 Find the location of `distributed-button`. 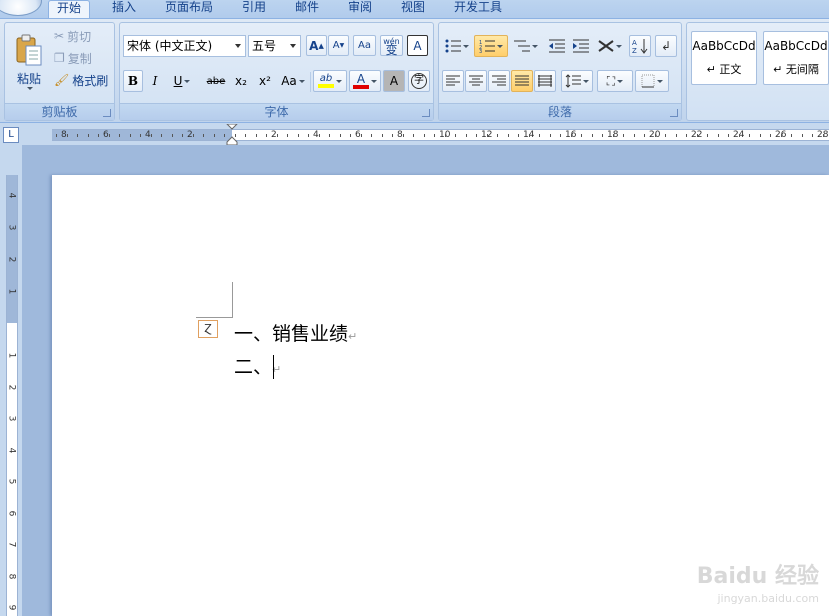

distributed-button is located at coordinates (545, 81).